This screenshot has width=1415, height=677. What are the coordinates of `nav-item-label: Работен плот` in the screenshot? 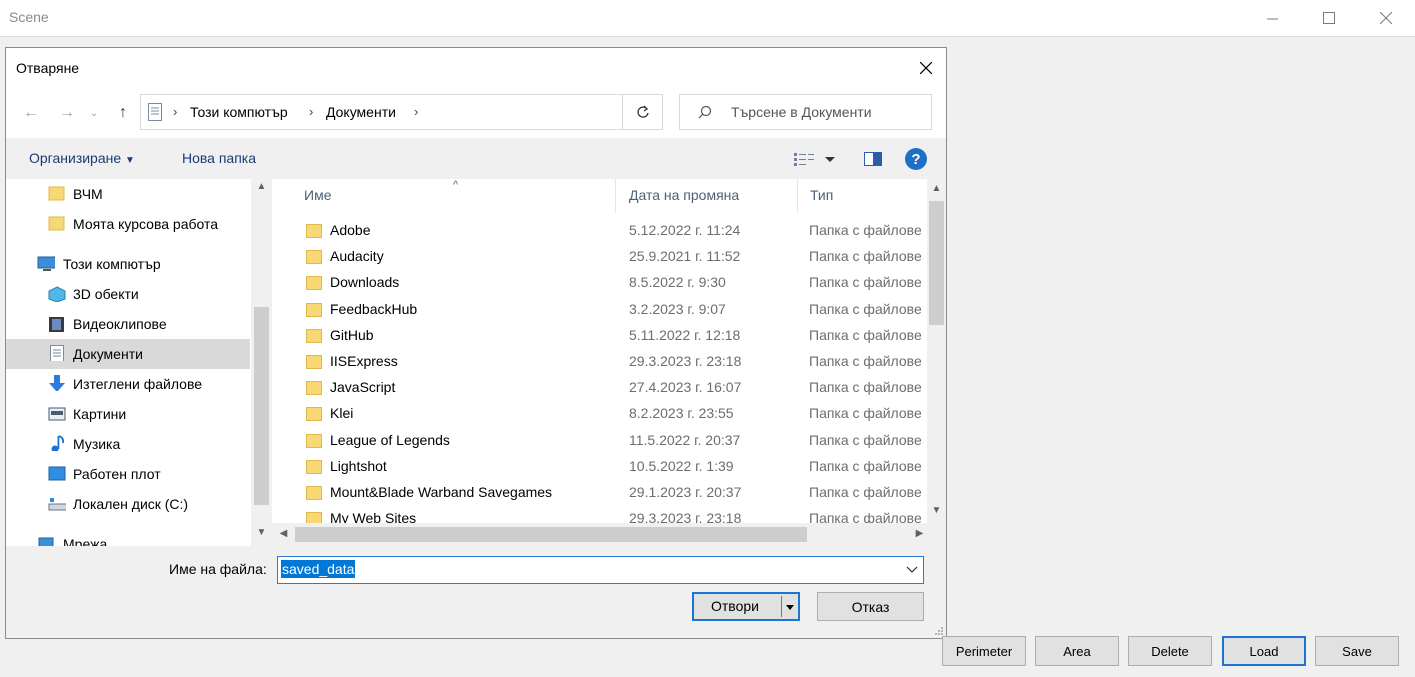 It's located at (117, 474).